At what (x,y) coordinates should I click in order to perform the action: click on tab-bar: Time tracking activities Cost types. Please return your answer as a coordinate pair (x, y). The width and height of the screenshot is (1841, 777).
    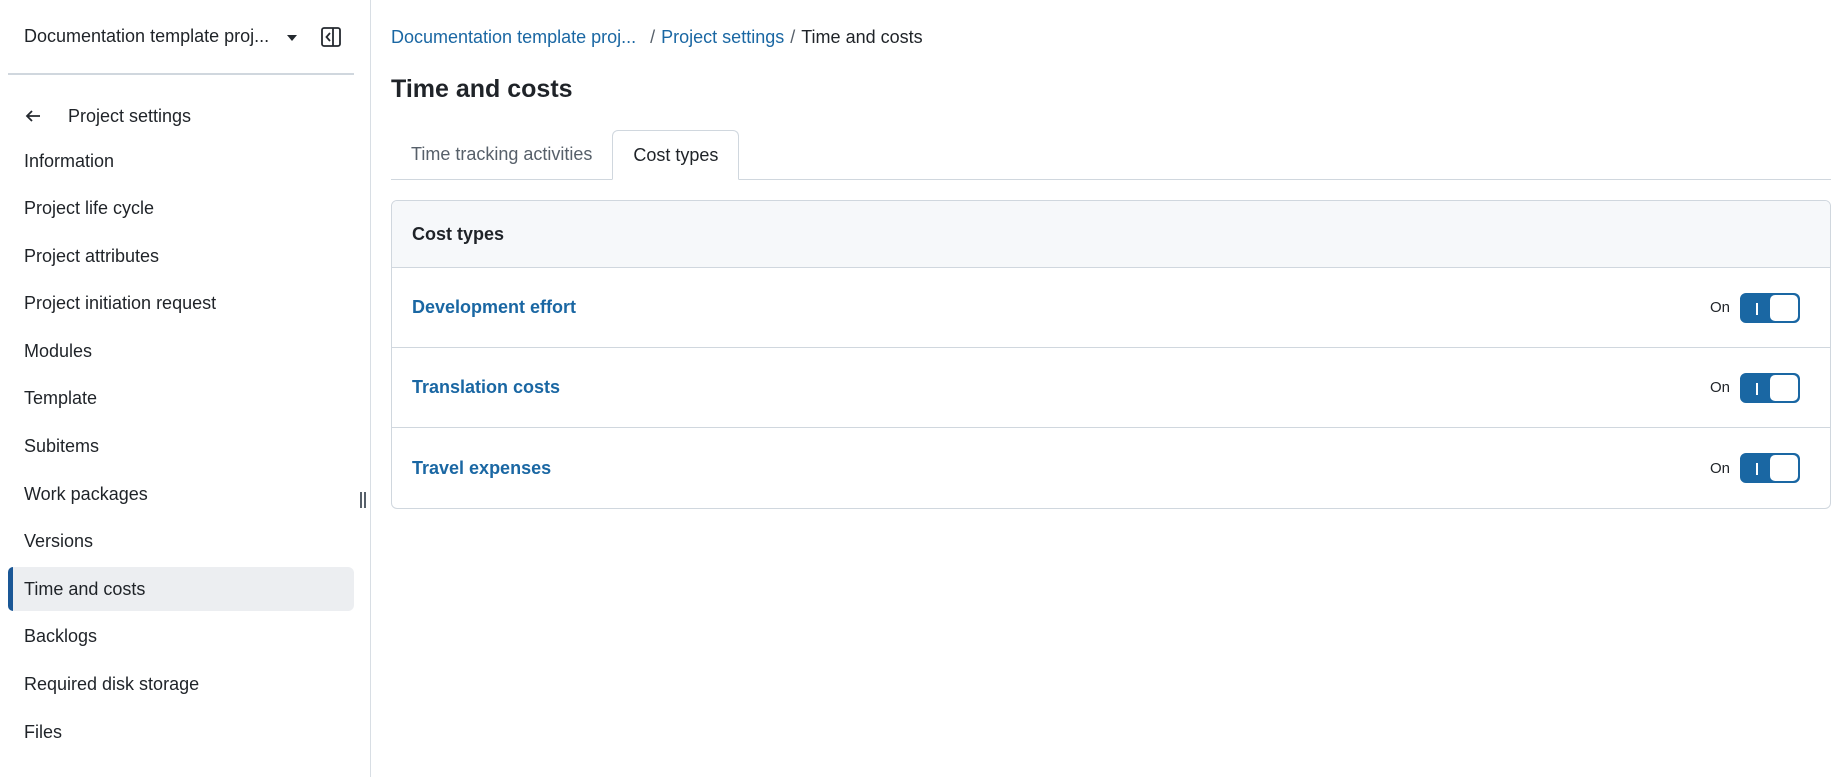
    Looking at the image, I should click on (1111, 155).